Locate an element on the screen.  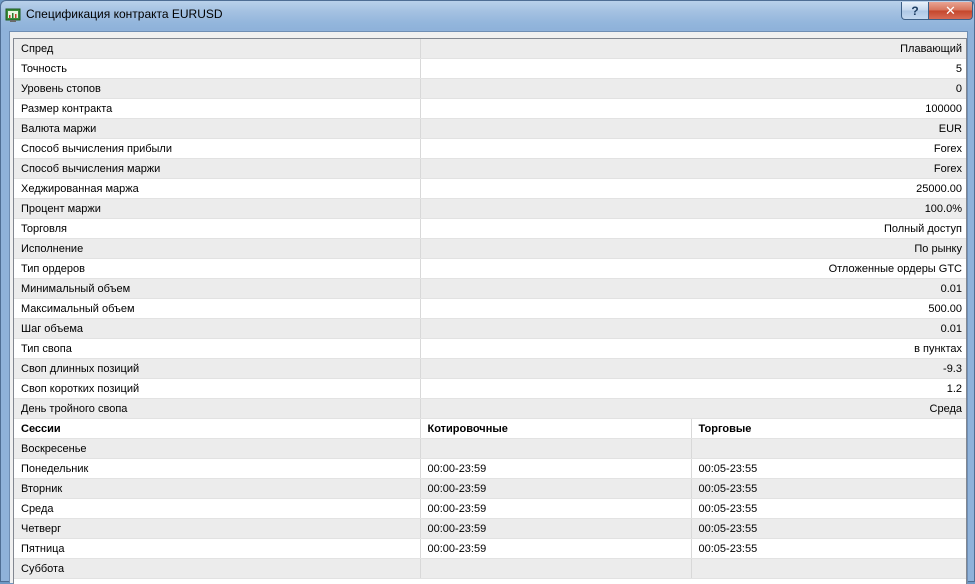
spec-value: 100.0% is located at coordinates (692, 208).